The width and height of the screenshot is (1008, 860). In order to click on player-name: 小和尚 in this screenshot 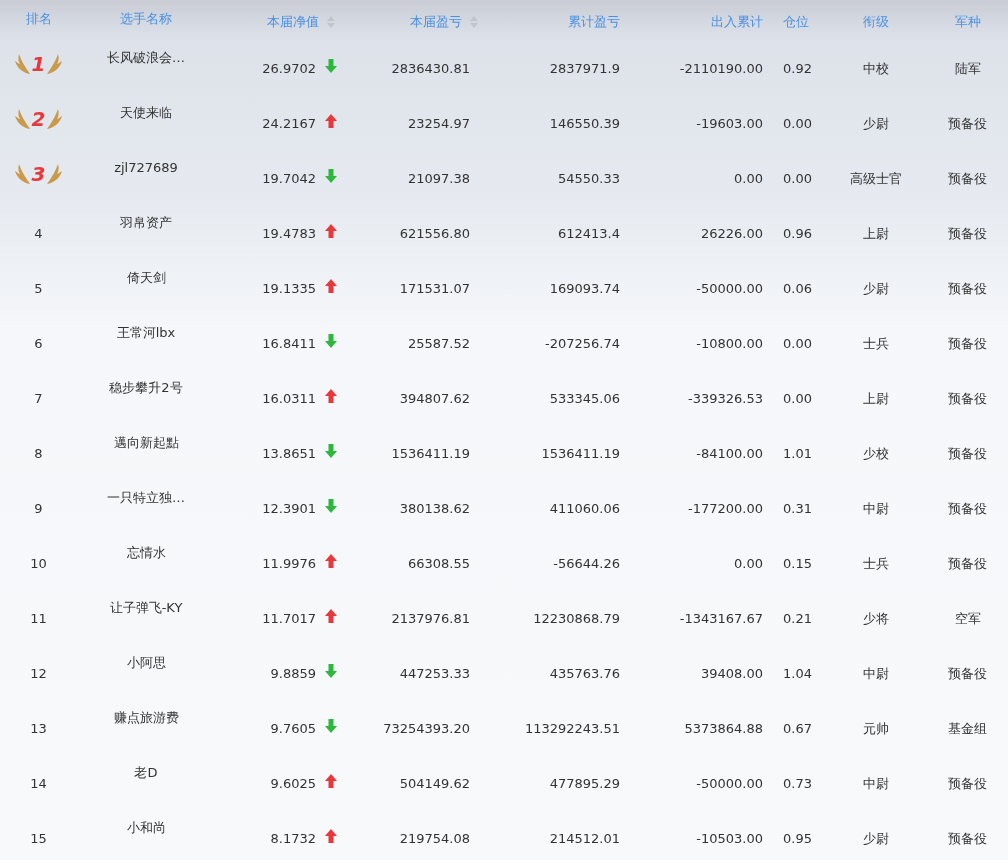, I will do `click(146, 827)`.